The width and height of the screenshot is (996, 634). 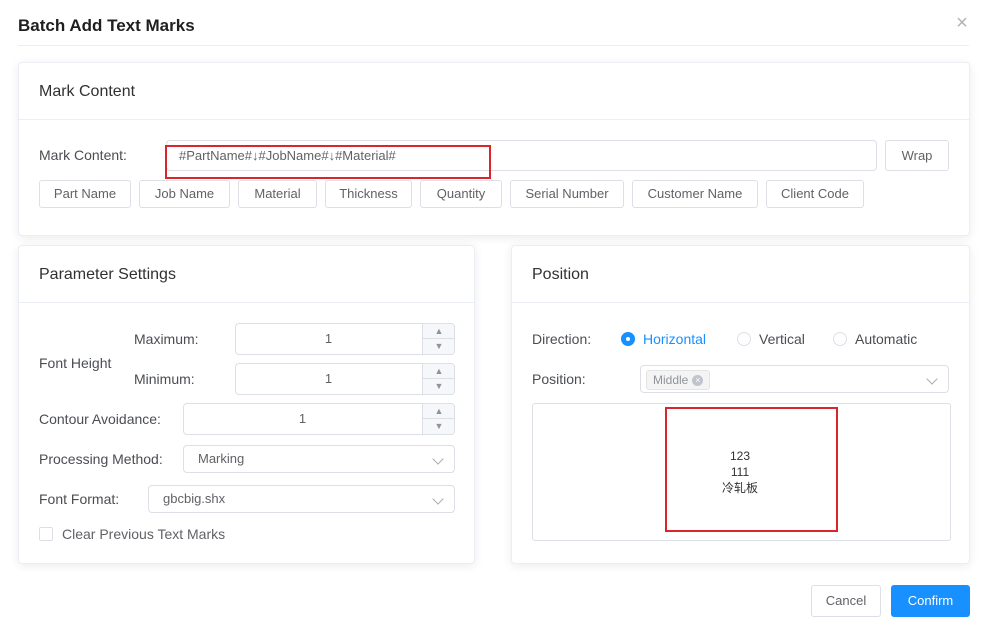 I want to click on tag-button-customer-name: Customer Name, so click(x=695, y=194).